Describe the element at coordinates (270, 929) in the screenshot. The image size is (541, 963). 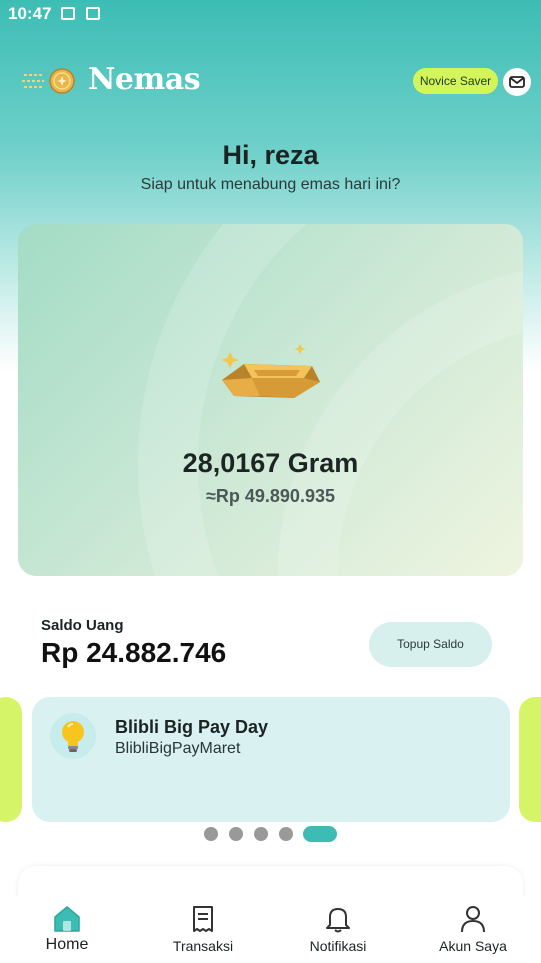
I see `bottom-navigation: Home Transaksi Notifikasi Akun Saya` at that location.